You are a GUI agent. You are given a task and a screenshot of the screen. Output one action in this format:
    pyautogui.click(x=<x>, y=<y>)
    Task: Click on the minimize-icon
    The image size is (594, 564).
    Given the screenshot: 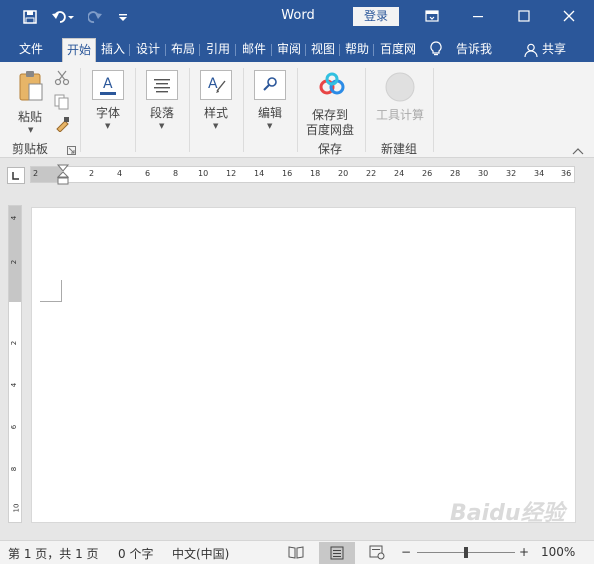 What is the action you would take?
    pyautogui.click(x=478, y=16)
    